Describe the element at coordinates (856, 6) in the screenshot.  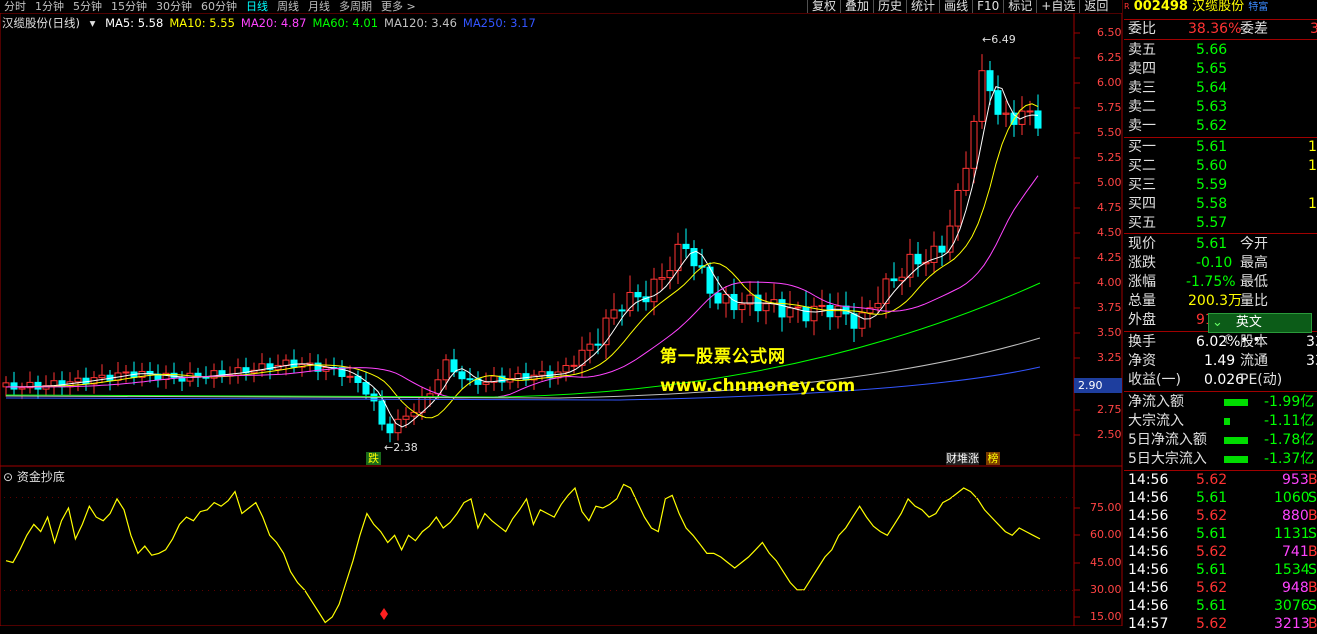
I see `tool-button-1: 叠加` at that location.